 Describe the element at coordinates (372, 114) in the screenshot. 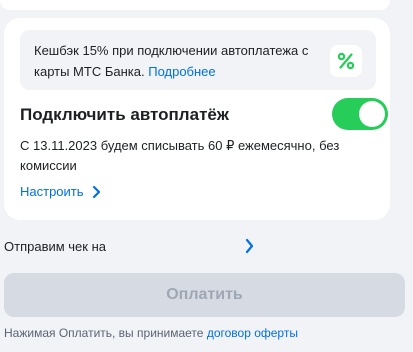

I see `toggle-knob` at that location.